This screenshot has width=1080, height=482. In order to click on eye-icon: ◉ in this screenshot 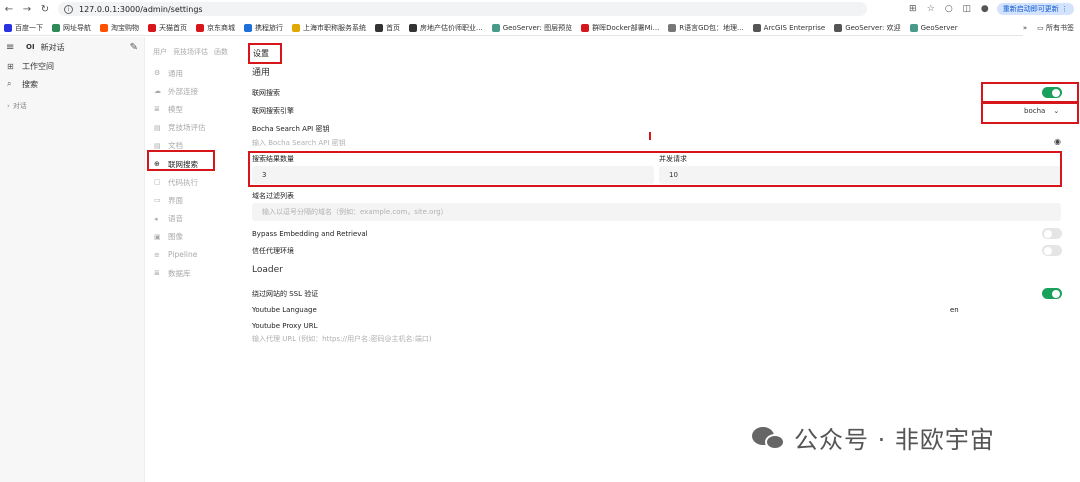, I will do `click(1057, 141)`.